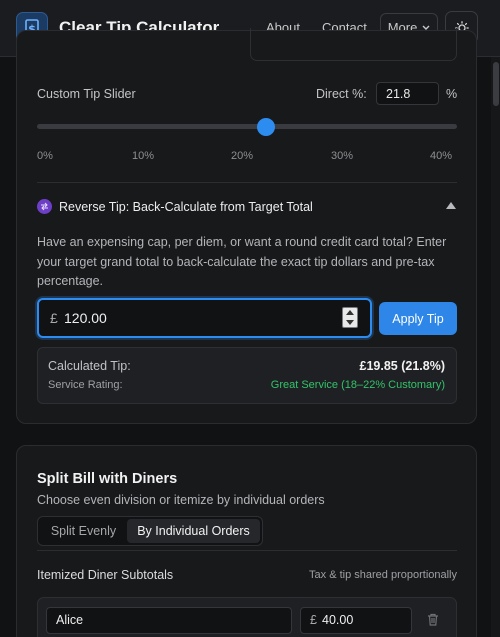 This screenshot has width=500, height=637. I want to click on calculated-tip-value: £19.85 (21.8%), so click(402, 366).